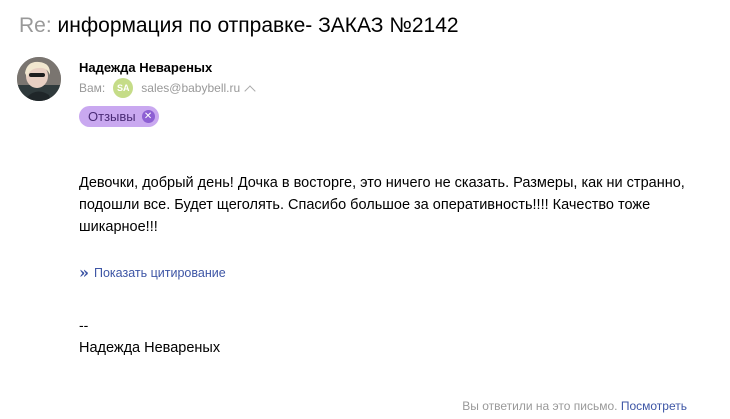 This screenshot has width=730, height=419. I want to click on subject-title: информация по отправке- ЗАКАЗ №2142, so click(258, 25).